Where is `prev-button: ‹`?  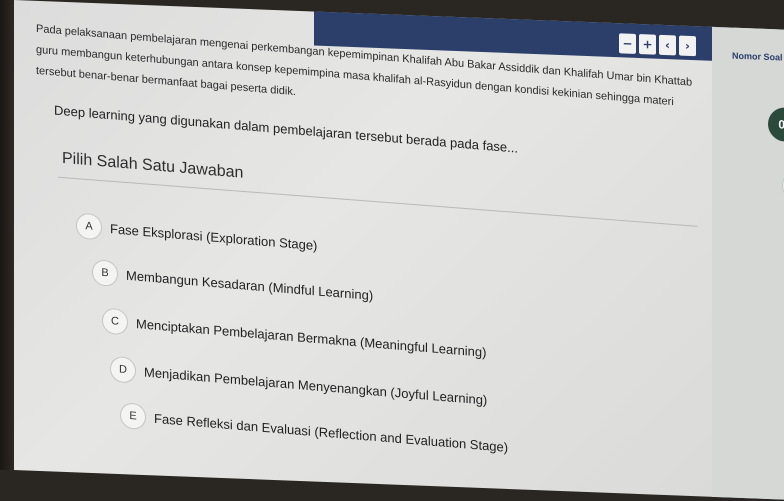 prev-button: ‹ is located at coordinates (667, 45).